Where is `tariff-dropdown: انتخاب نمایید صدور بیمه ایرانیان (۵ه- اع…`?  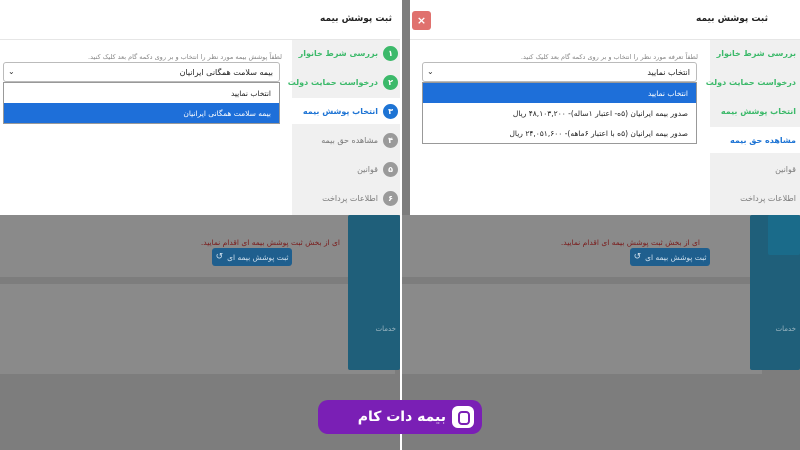
tariff-dropdown: انتخاب نمایید صدور بیمه ایرانیان (۵ه- اع… is located at coordinates (559, 113).